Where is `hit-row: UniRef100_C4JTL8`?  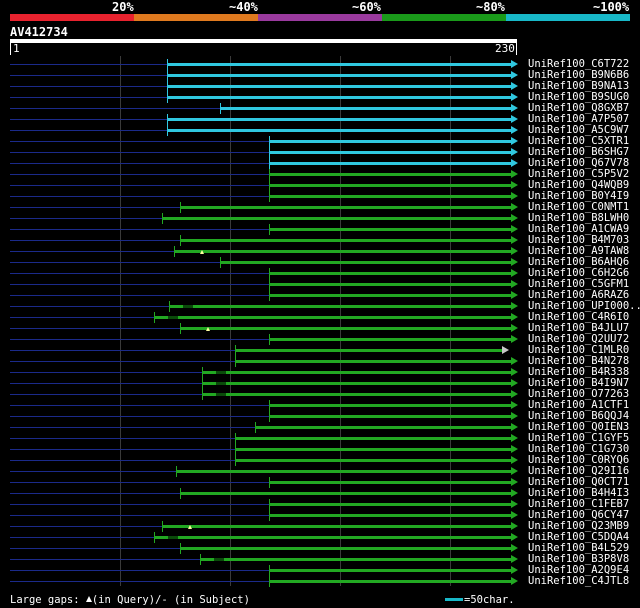
hit-row: UniRef100_C4JTL8 is located at coordinates (320, 581).